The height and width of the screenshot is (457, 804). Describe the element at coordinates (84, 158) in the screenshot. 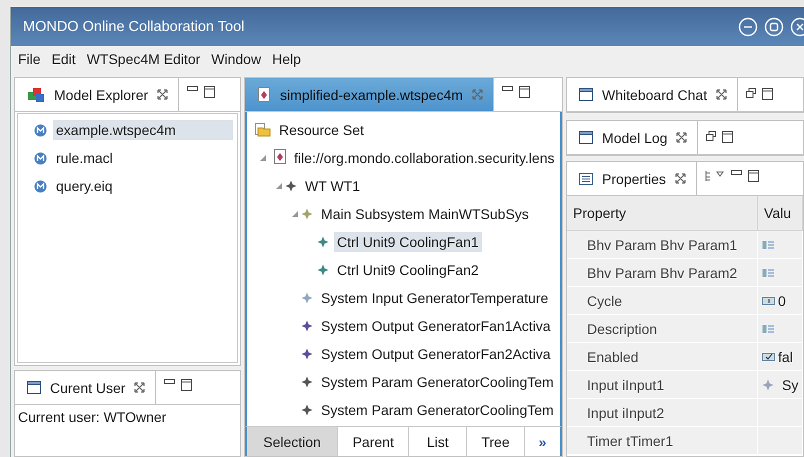

I see `model-entry: rule.macl` at that location.